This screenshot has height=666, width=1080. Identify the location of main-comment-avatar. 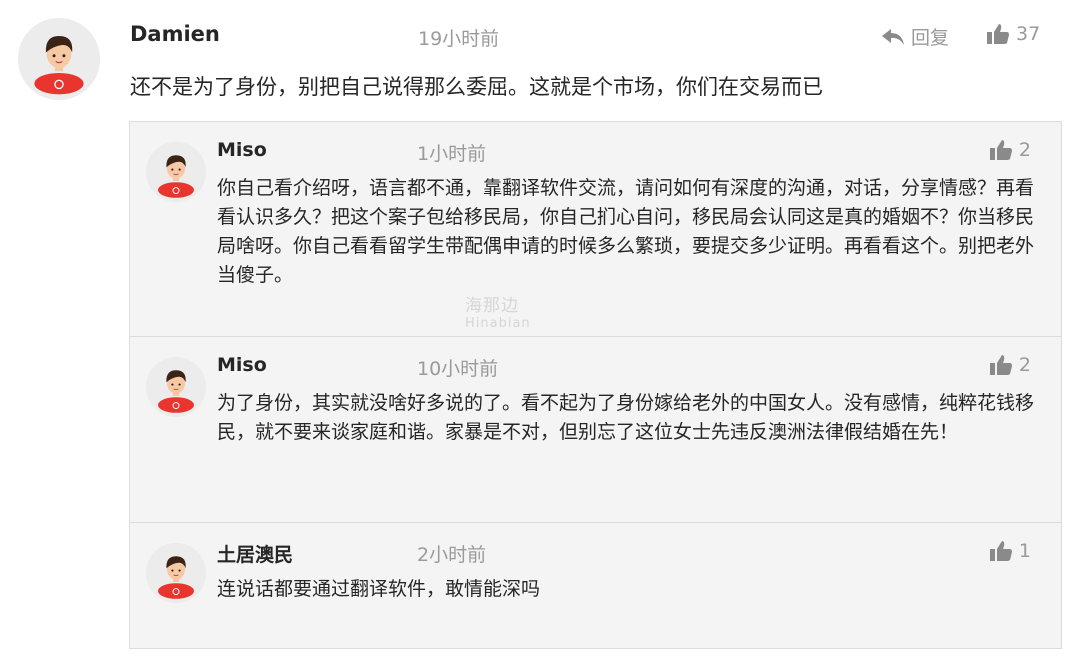
(59, 59).